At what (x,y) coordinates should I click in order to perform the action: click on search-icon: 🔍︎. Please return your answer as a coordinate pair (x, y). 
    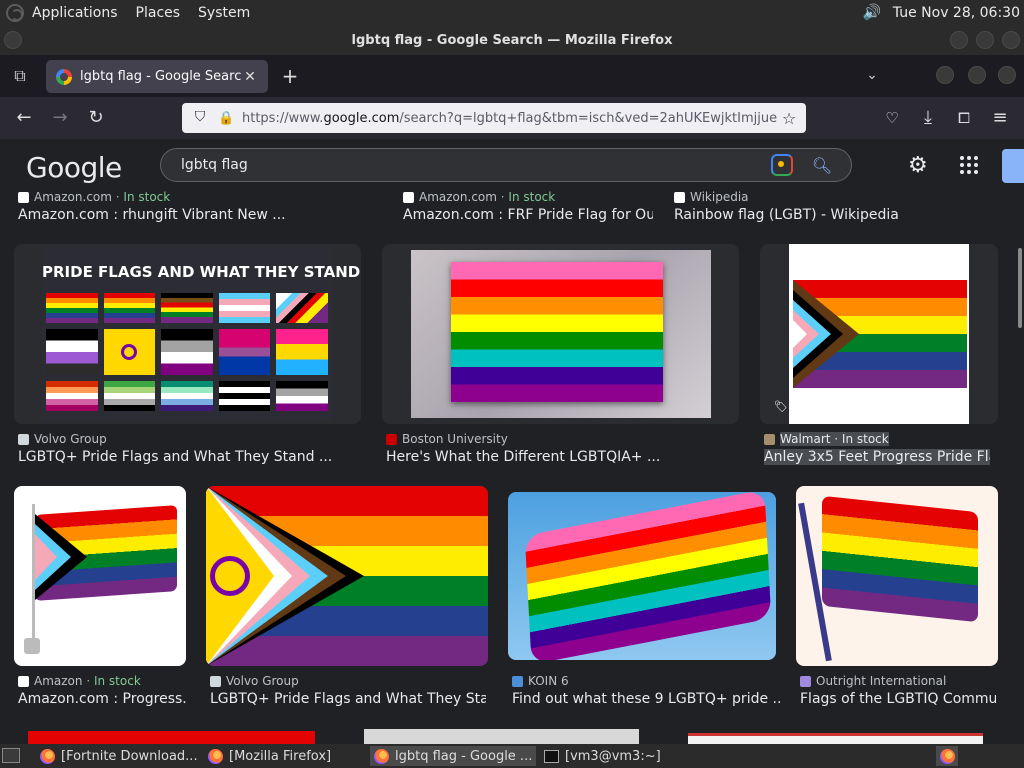
    Looking at the image, I should click on (822, 165).